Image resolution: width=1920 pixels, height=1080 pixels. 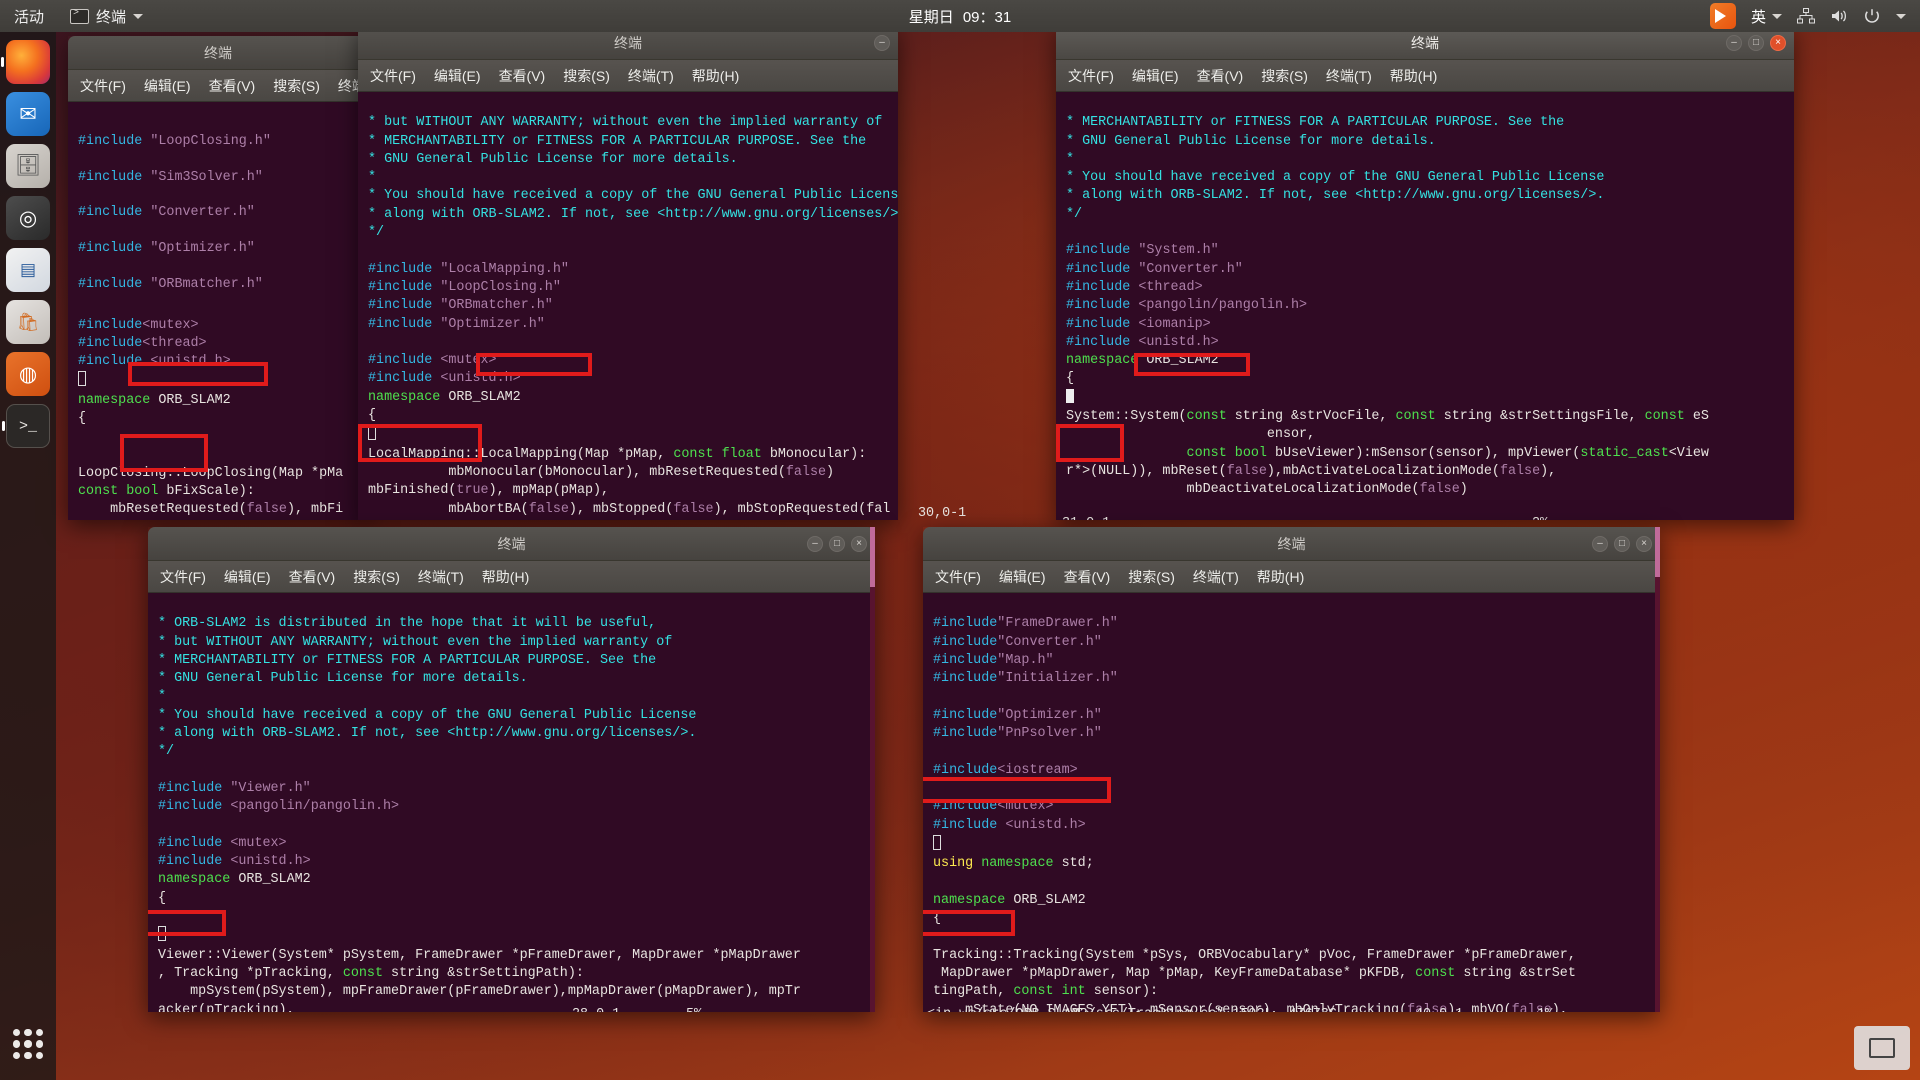 I want to click on lifebuoy-icon: ◍, so click(x=28, y=374).